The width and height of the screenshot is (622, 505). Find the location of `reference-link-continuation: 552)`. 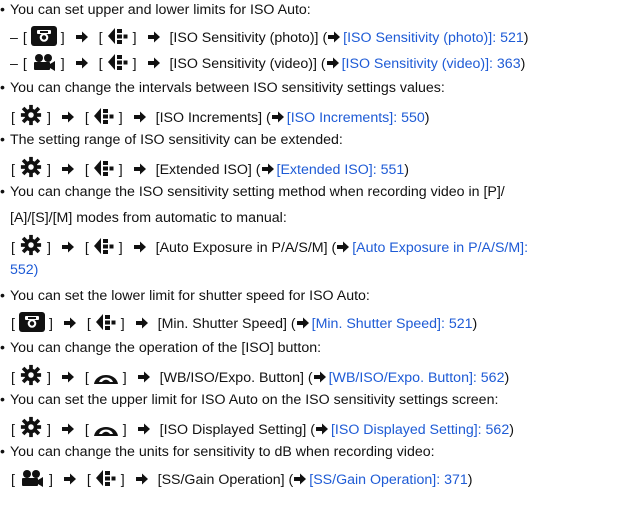

reference-link-continuation: 552) is located at coordinates (24, 270).